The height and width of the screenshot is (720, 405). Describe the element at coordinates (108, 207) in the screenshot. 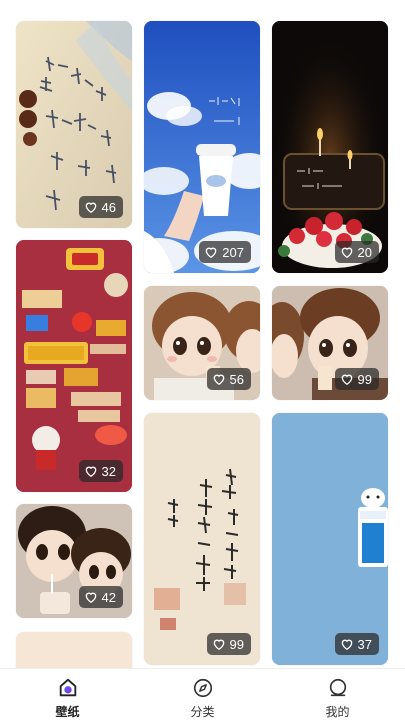

I see `like-count: 46` at that location.